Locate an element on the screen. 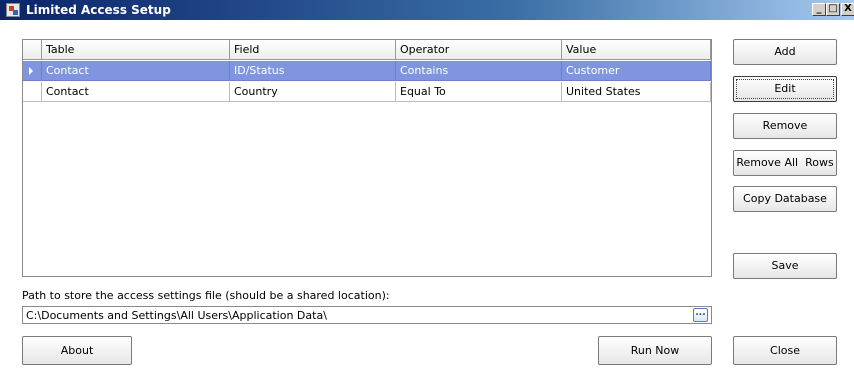 The height and width of the screenshot is (372, 854). cell-field: Country is located at coordinates (313, 92).